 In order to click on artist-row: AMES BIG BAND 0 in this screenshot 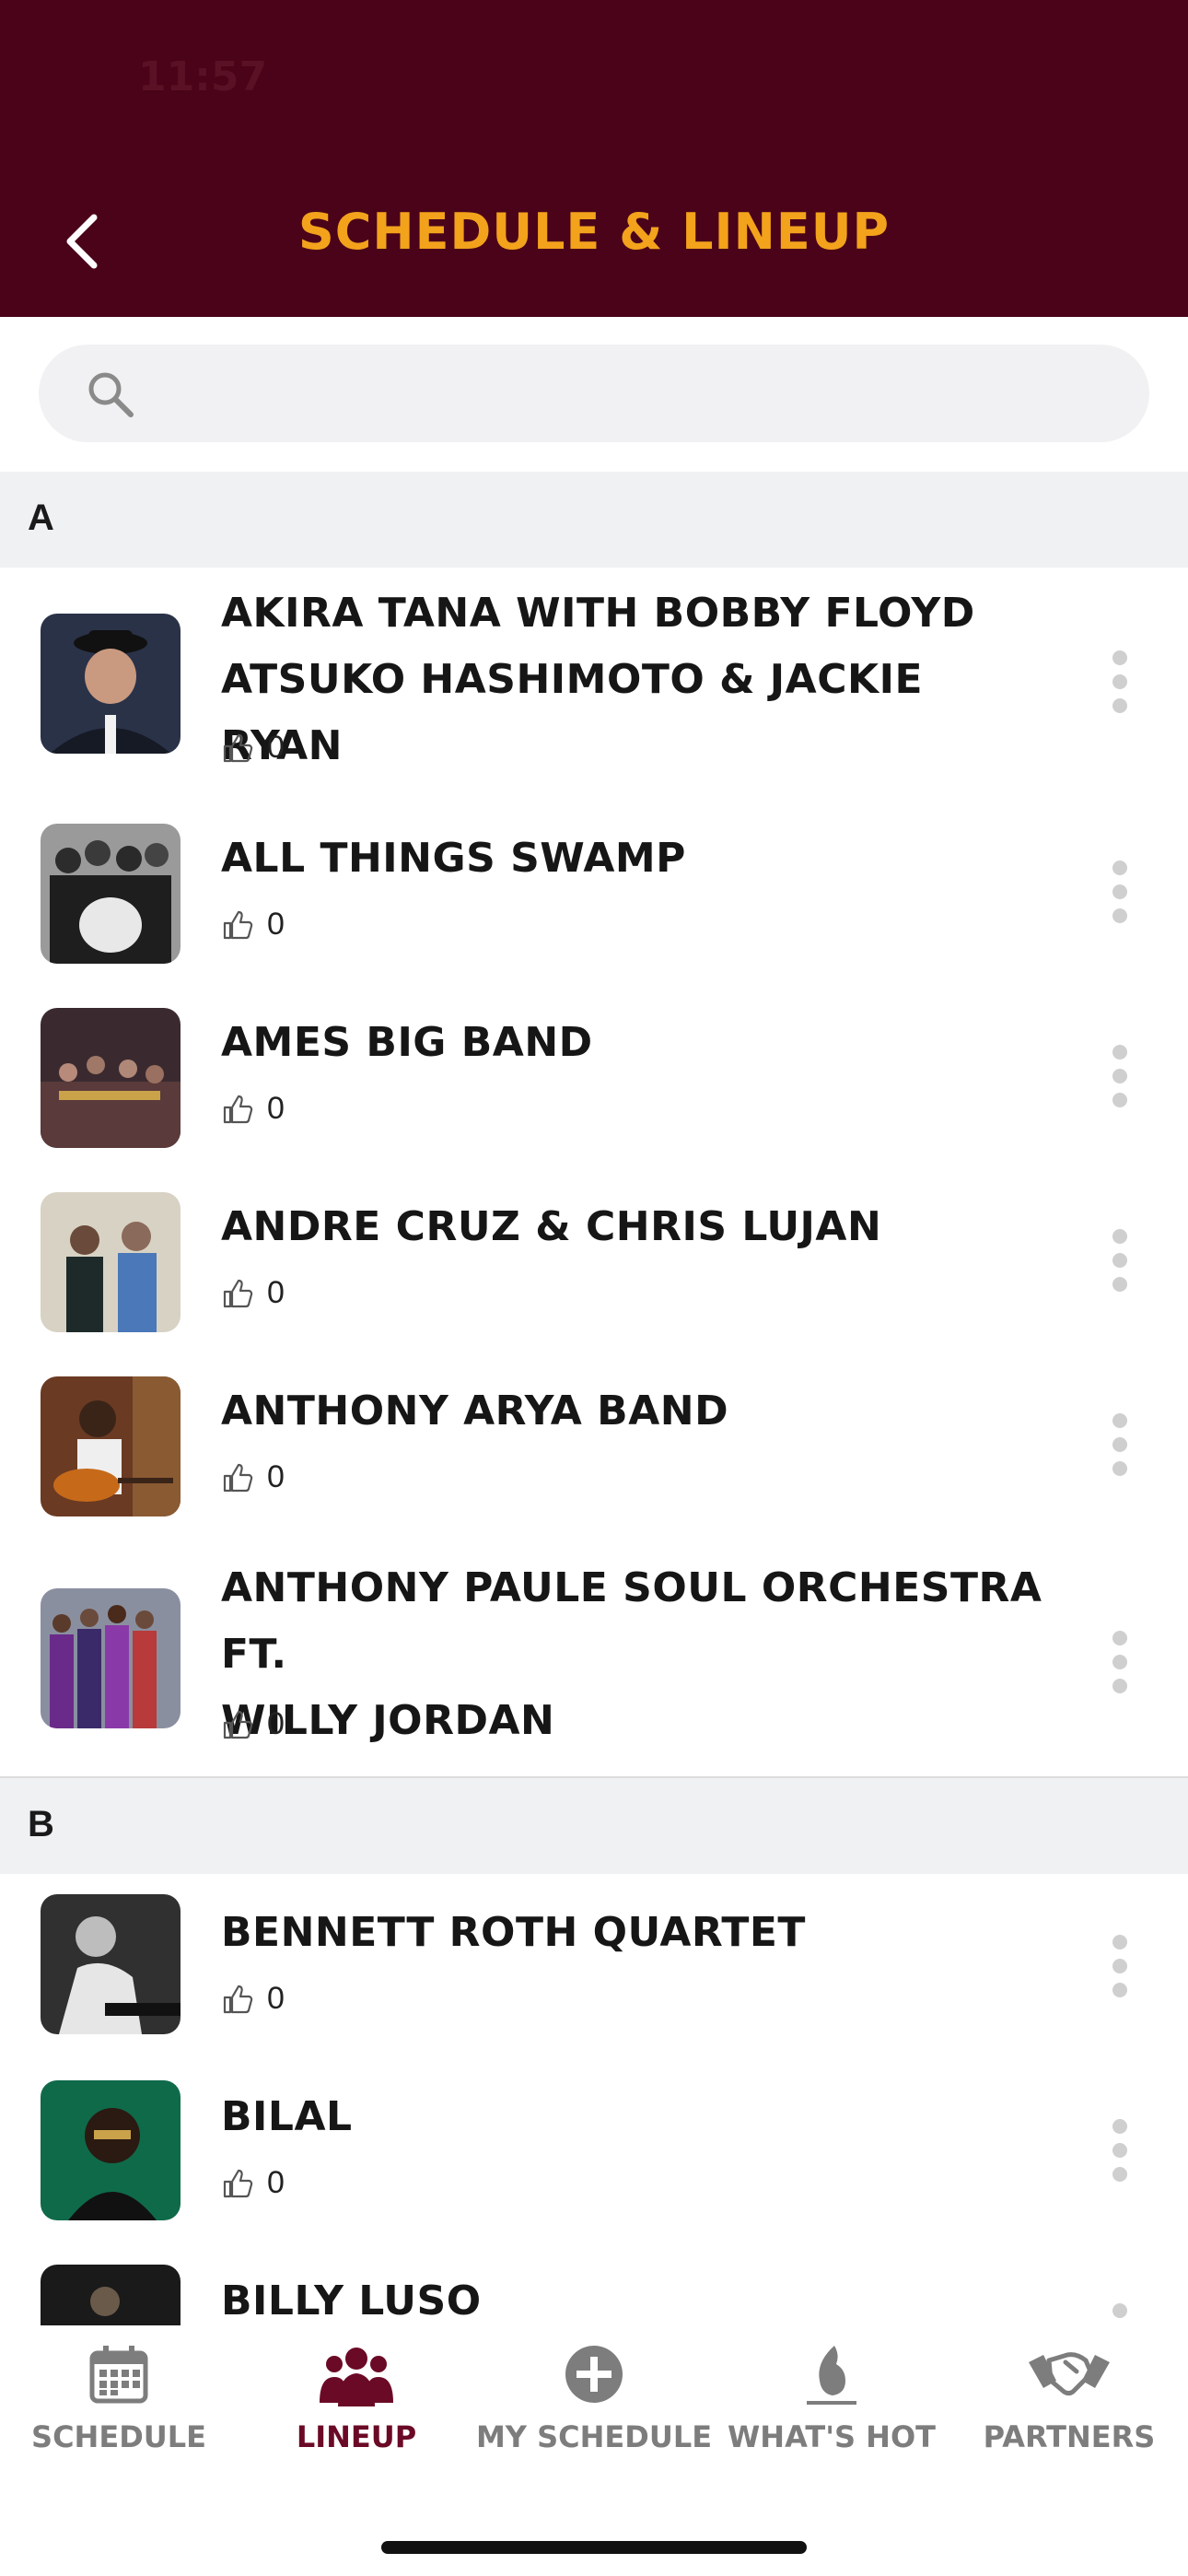, I will do `click(594, 1077)`.